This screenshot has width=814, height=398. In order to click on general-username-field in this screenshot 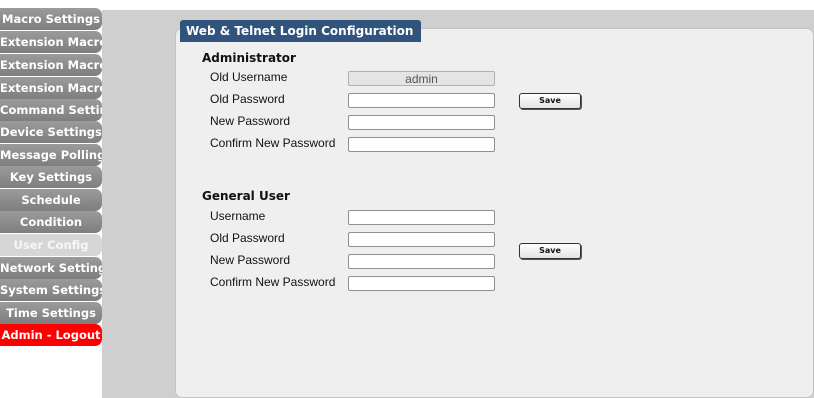, I will do `click(421, 217)`.